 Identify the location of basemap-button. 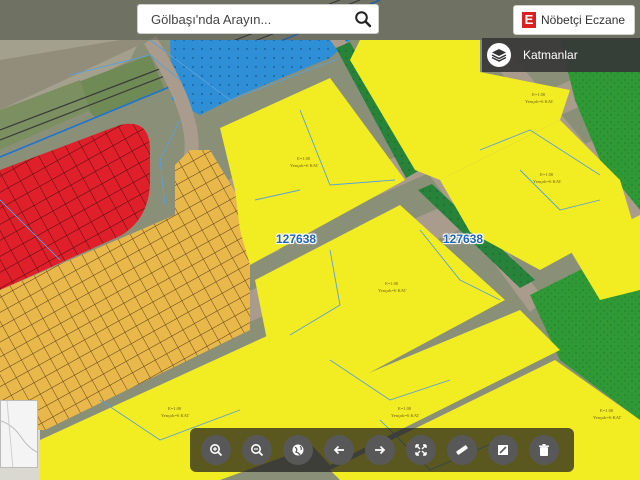
(298, 450).